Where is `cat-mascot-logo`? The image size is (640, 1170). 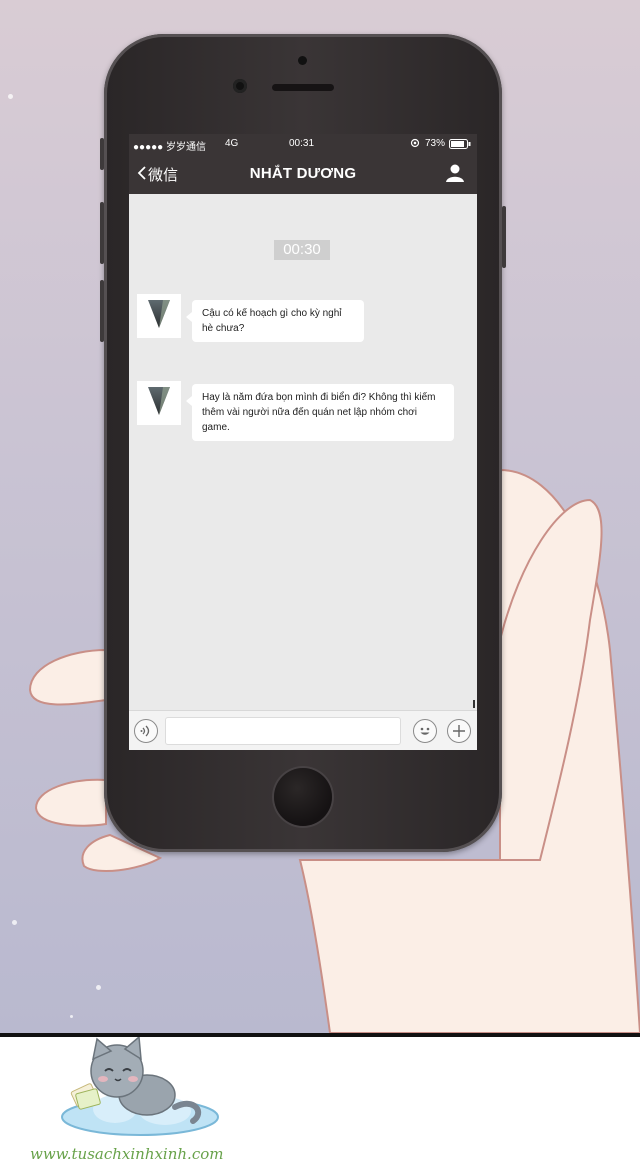
cat-mascot-logo is located at coordinates (140, 1086).